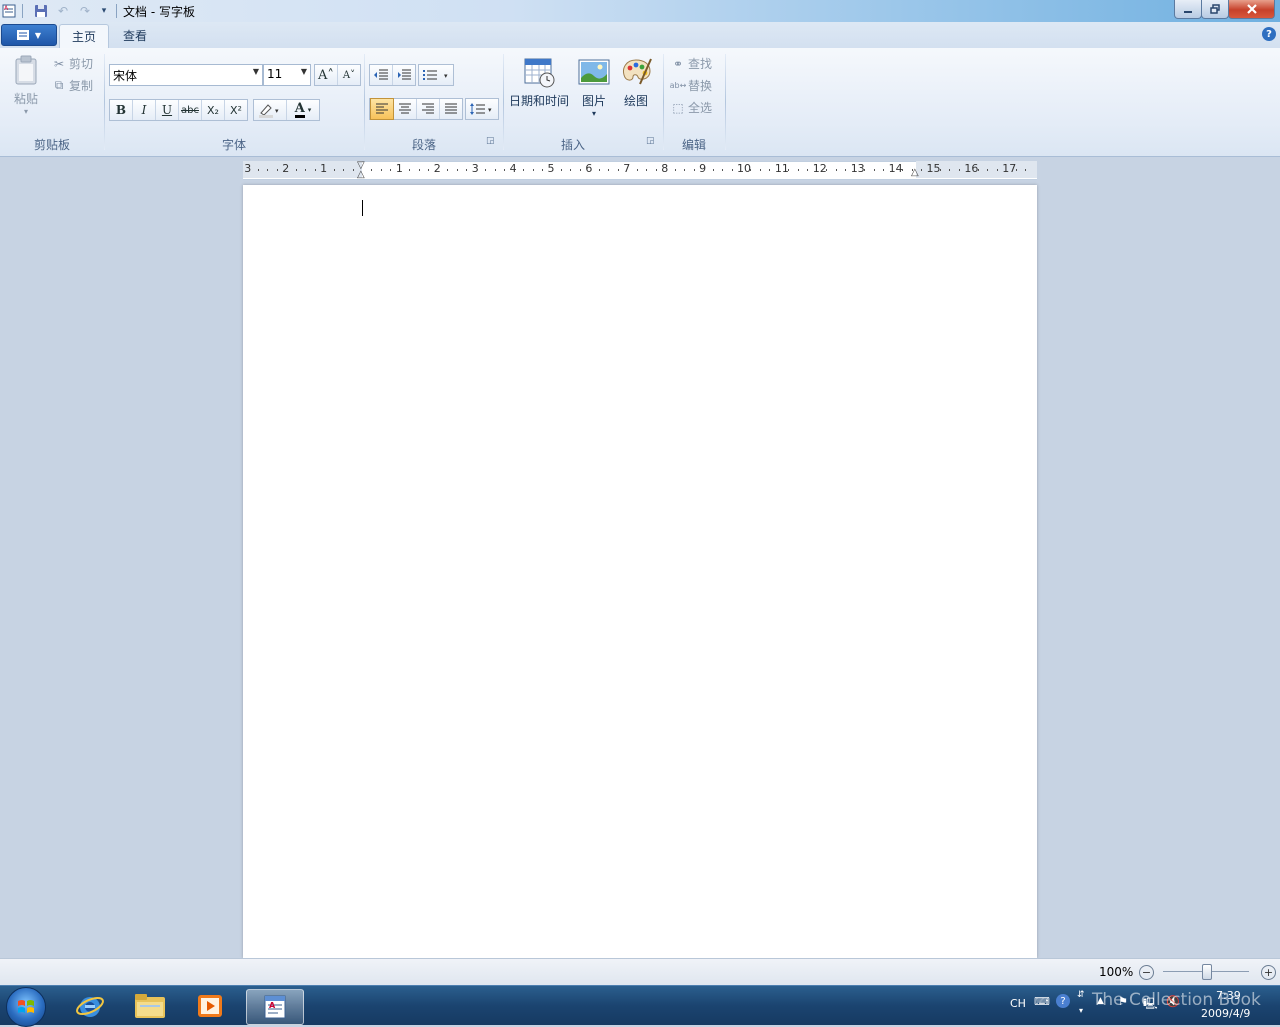 Image resolution: width=1280 pixels, height=1027 pixels. Describe the element at coordinates (678, 63) in the screenshot. I see `binoculars-icon: ⚭` at that location.